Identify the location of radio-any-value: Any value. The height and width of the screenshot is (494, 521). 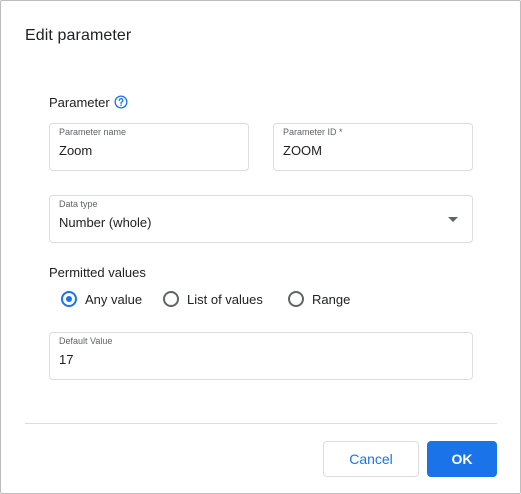
(101, 299).